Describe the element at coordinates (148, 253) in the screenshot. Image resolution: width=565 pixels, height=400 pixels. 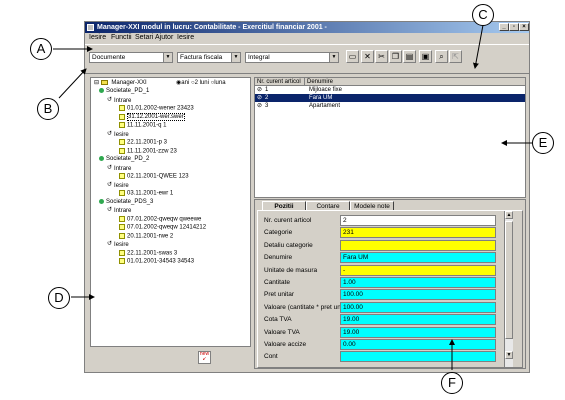
I see `tree-node: 22.11.2001-swas 3` at that location.